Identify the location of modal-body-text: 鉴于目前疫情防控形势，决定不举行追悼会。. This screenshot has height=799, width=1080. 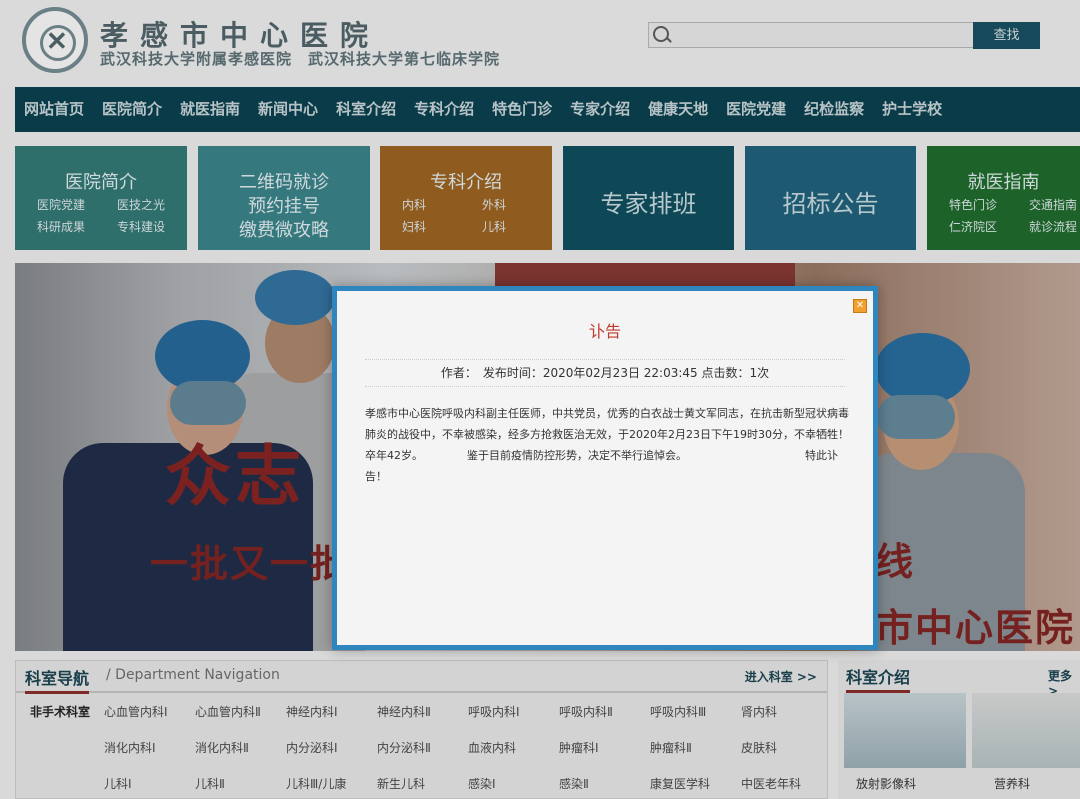
(577, 455).